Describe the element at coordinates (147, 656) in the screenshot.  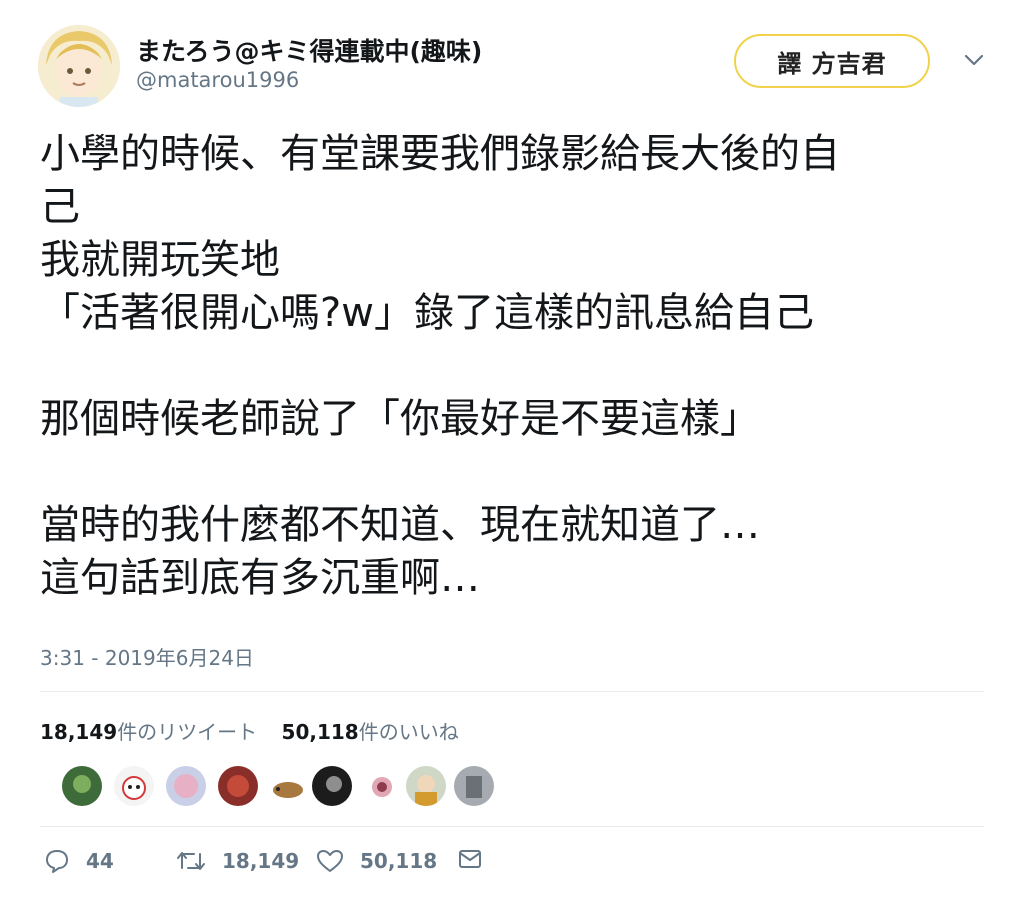
I see `tweet-timestamp: 3:31 - 2019年6月24日` at that location.